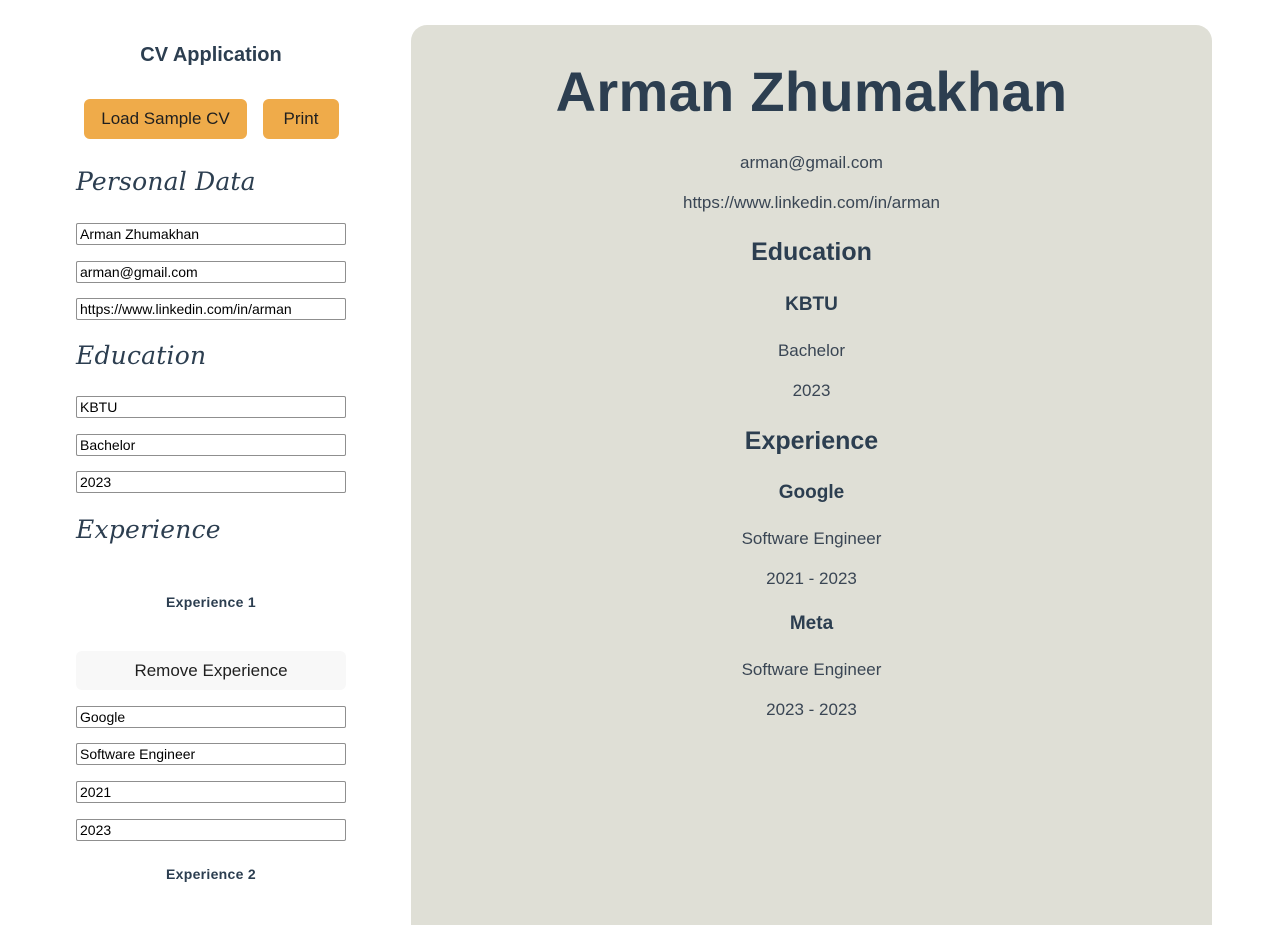 Image resolution: width=1280 pixels, height=925 pixels. I want to click on preview-experience-company: Google, so click(811, 492).